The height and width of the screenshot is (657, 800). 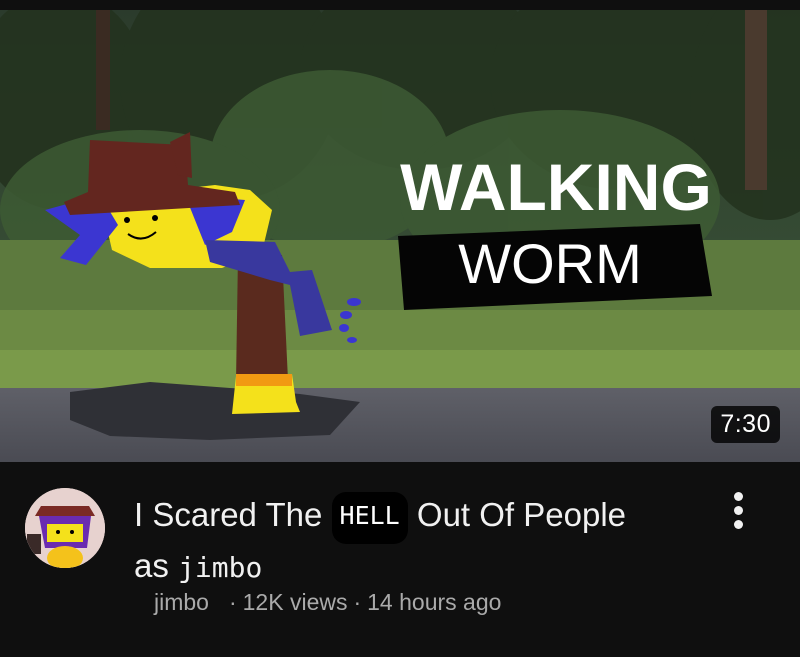 I want to click on title-part-2: Out Of People, so click(x=521, y=514).